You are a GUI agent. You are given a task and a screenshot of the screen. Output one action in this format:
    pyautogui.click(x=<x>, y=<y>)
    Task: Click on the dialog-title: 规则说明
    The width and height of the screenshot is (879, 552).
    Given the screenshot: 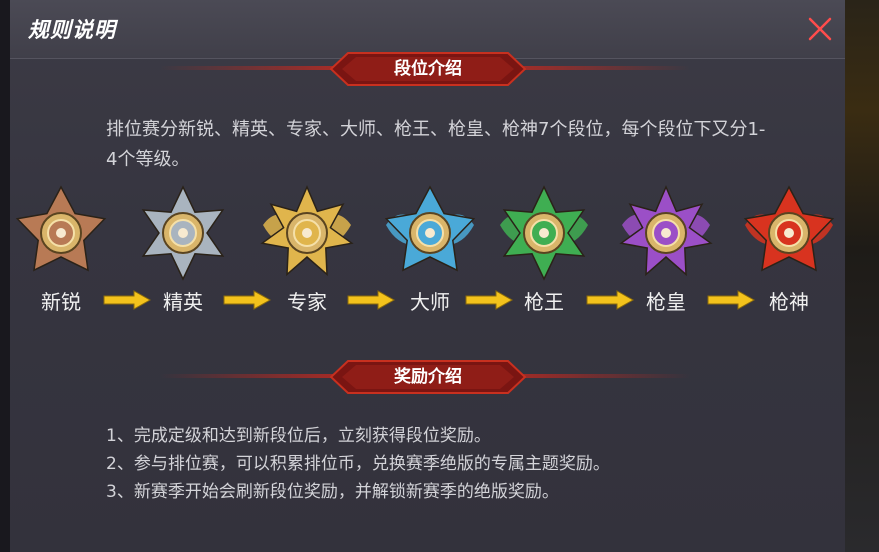 What is the action you would take?
    pyautogui.click(x=72, y=30)
    